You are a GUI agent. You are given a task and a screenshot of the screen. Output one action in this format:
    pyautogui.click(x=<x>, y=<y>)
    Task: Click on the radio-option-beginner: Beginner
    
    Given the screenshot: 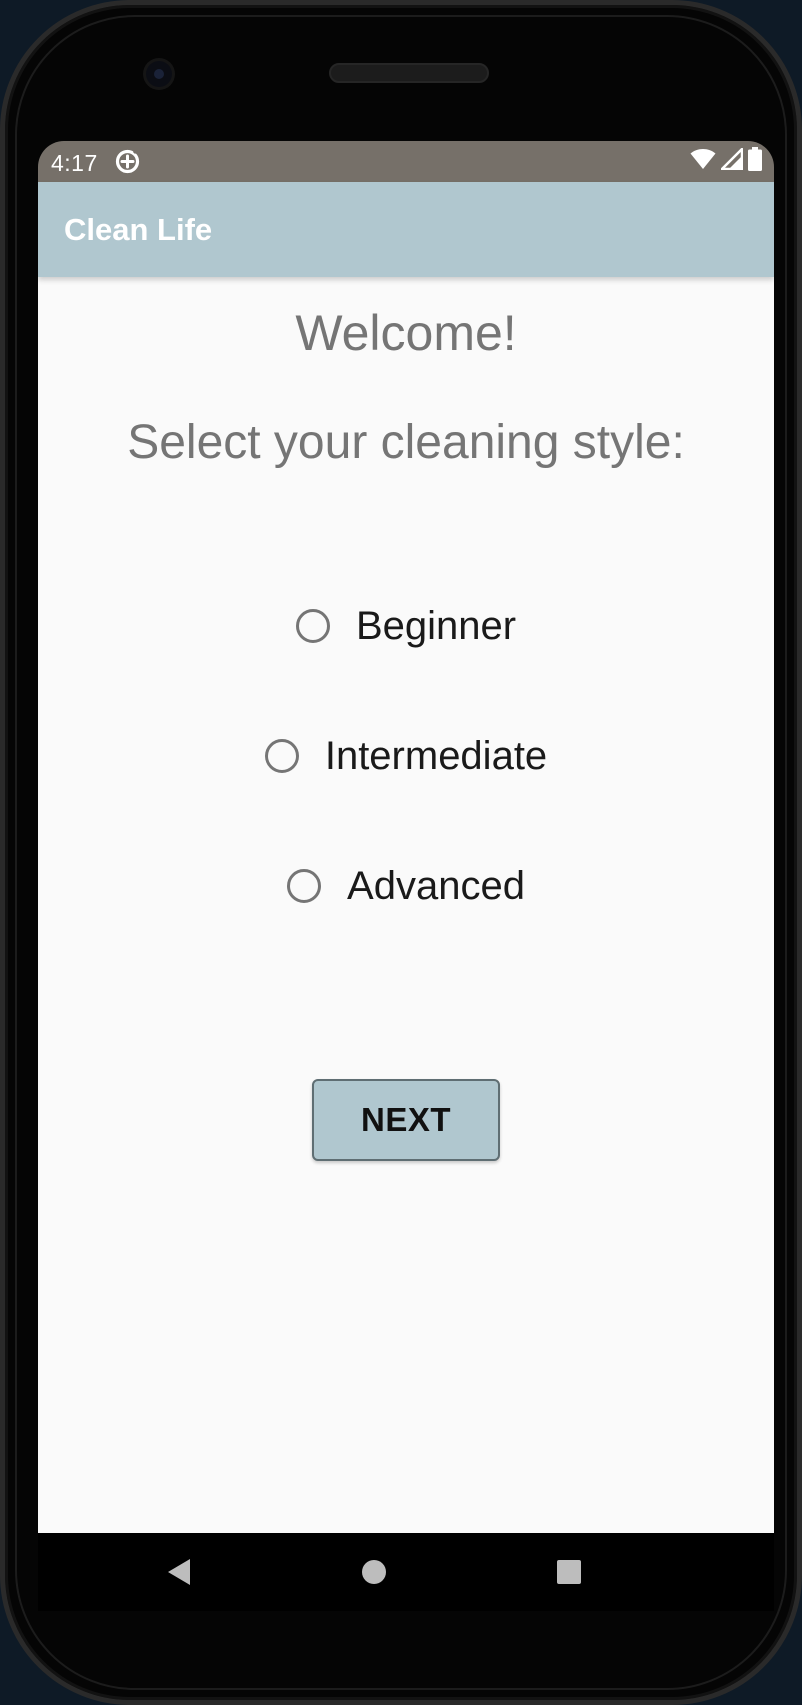 What is the action you would take?
    pyautogui.click(x=406, y=626)
    